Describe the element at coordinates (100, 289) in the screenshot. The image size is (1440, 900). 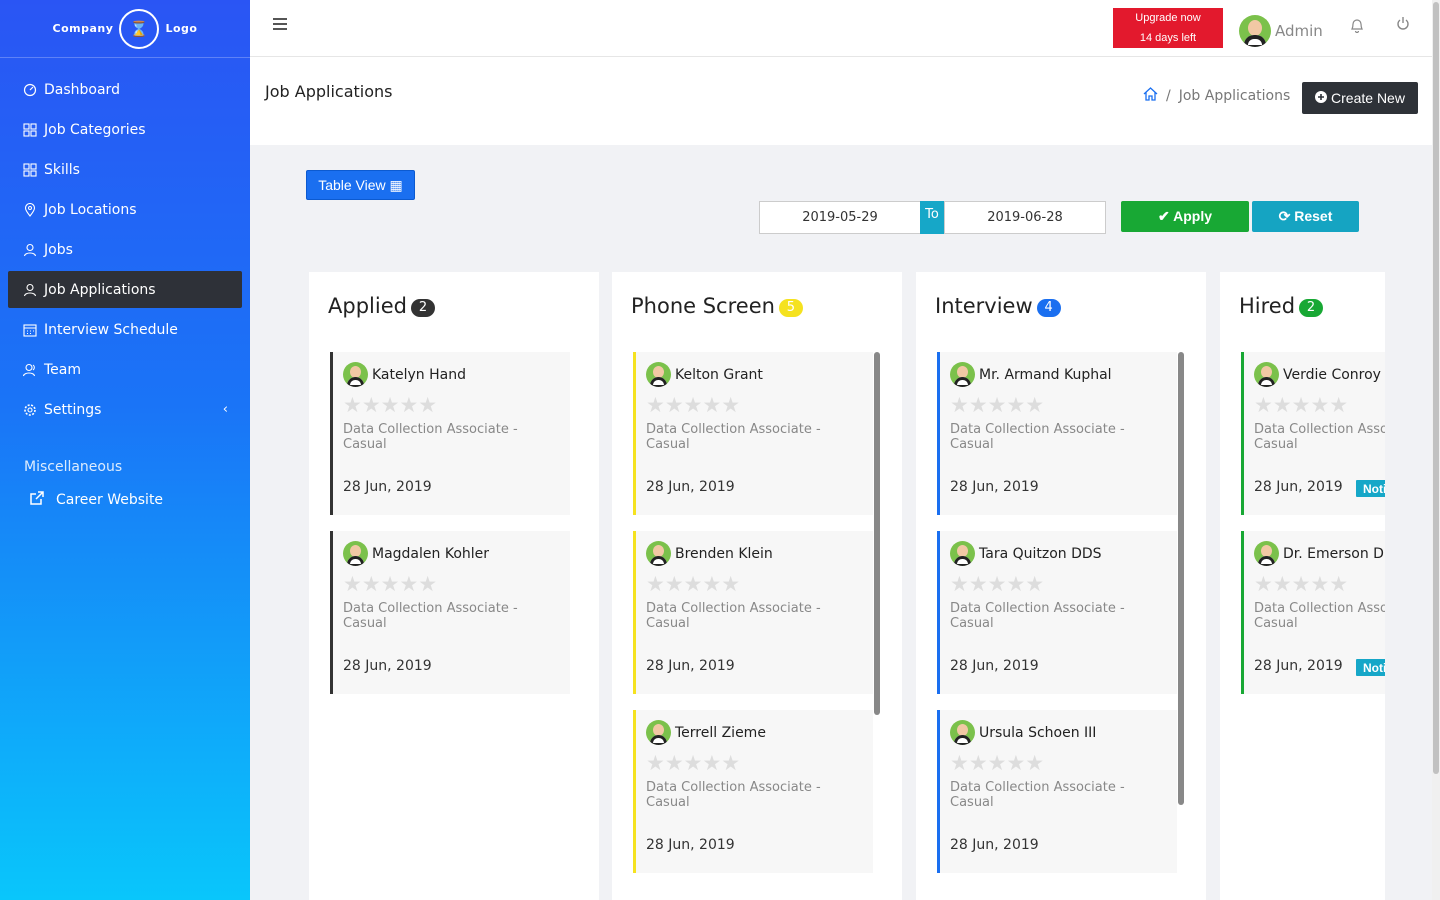
I see `sidebar-item-label: Job Applications` at that location.